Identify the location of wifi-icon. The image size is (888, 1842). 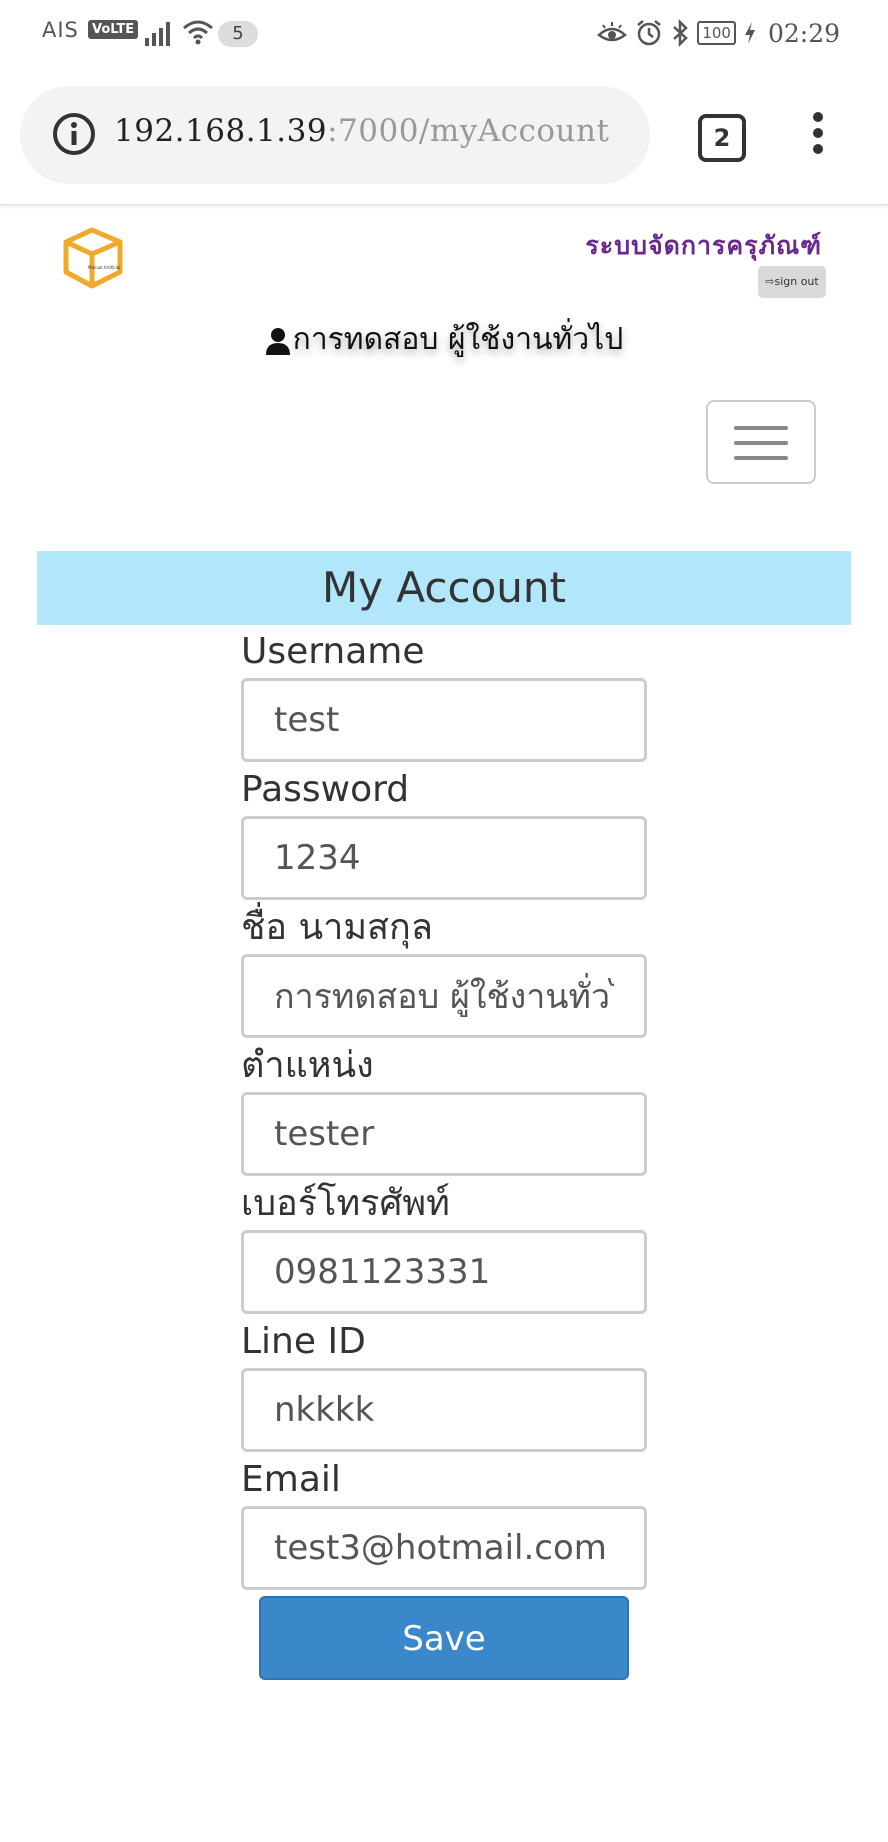
(198, 32).